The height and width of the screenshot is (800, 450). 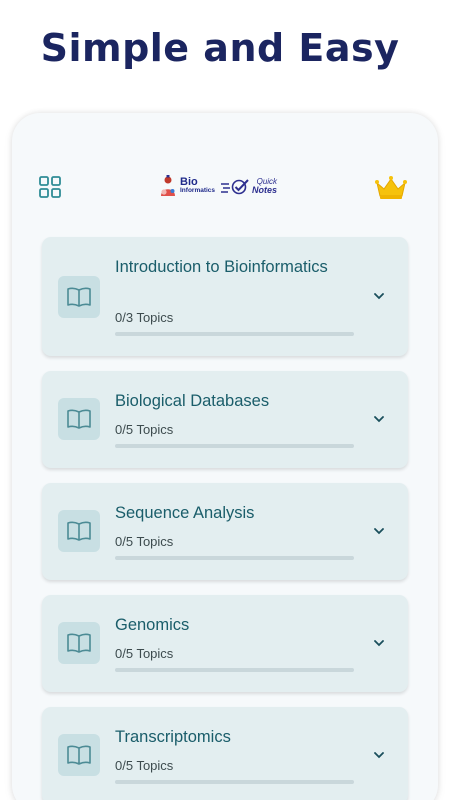 What do you see at coordinates (217, 186) in the screenshot?
I see `app-logo: Bio Informatics Quick Notes` at bounding box center [217, 186].